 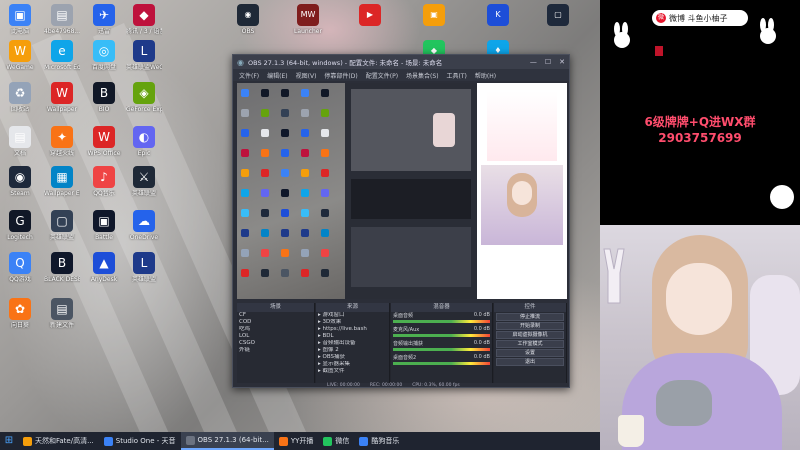 I want to click on source-item: ▸ 3D效果, so click(x=352, y=322).